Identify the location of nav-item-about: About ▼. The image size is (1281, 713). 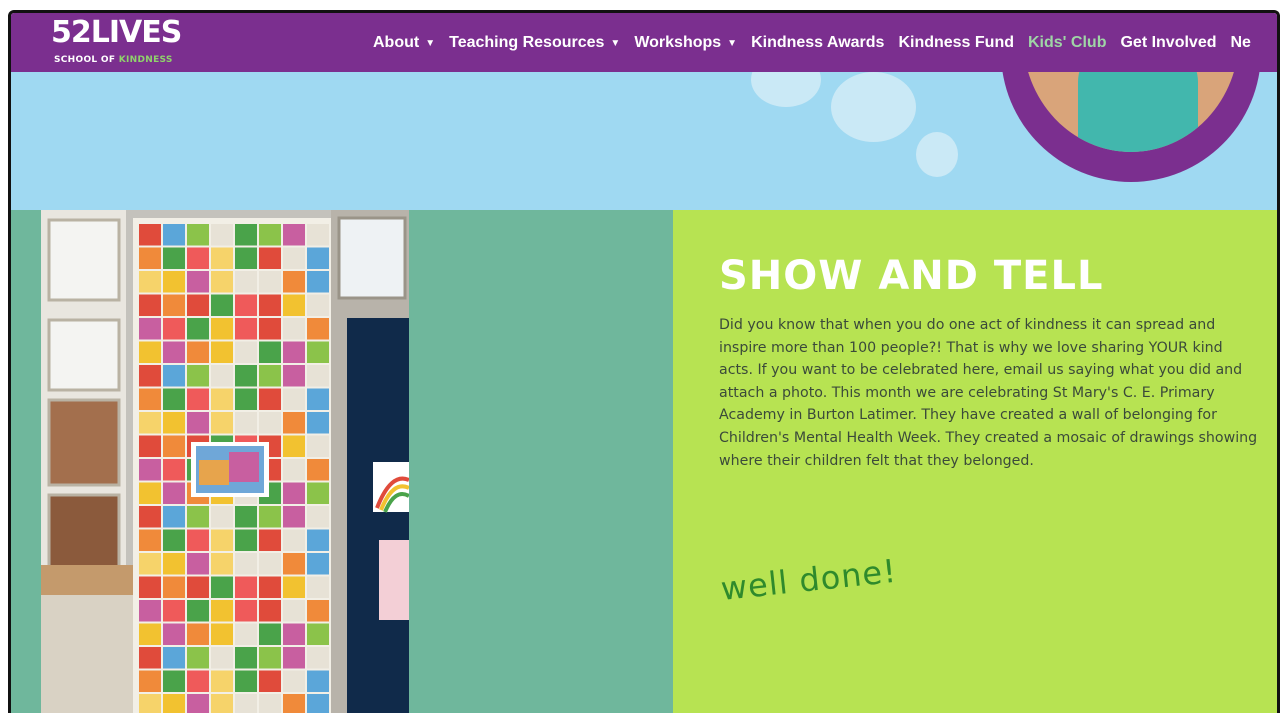
(404, 44).